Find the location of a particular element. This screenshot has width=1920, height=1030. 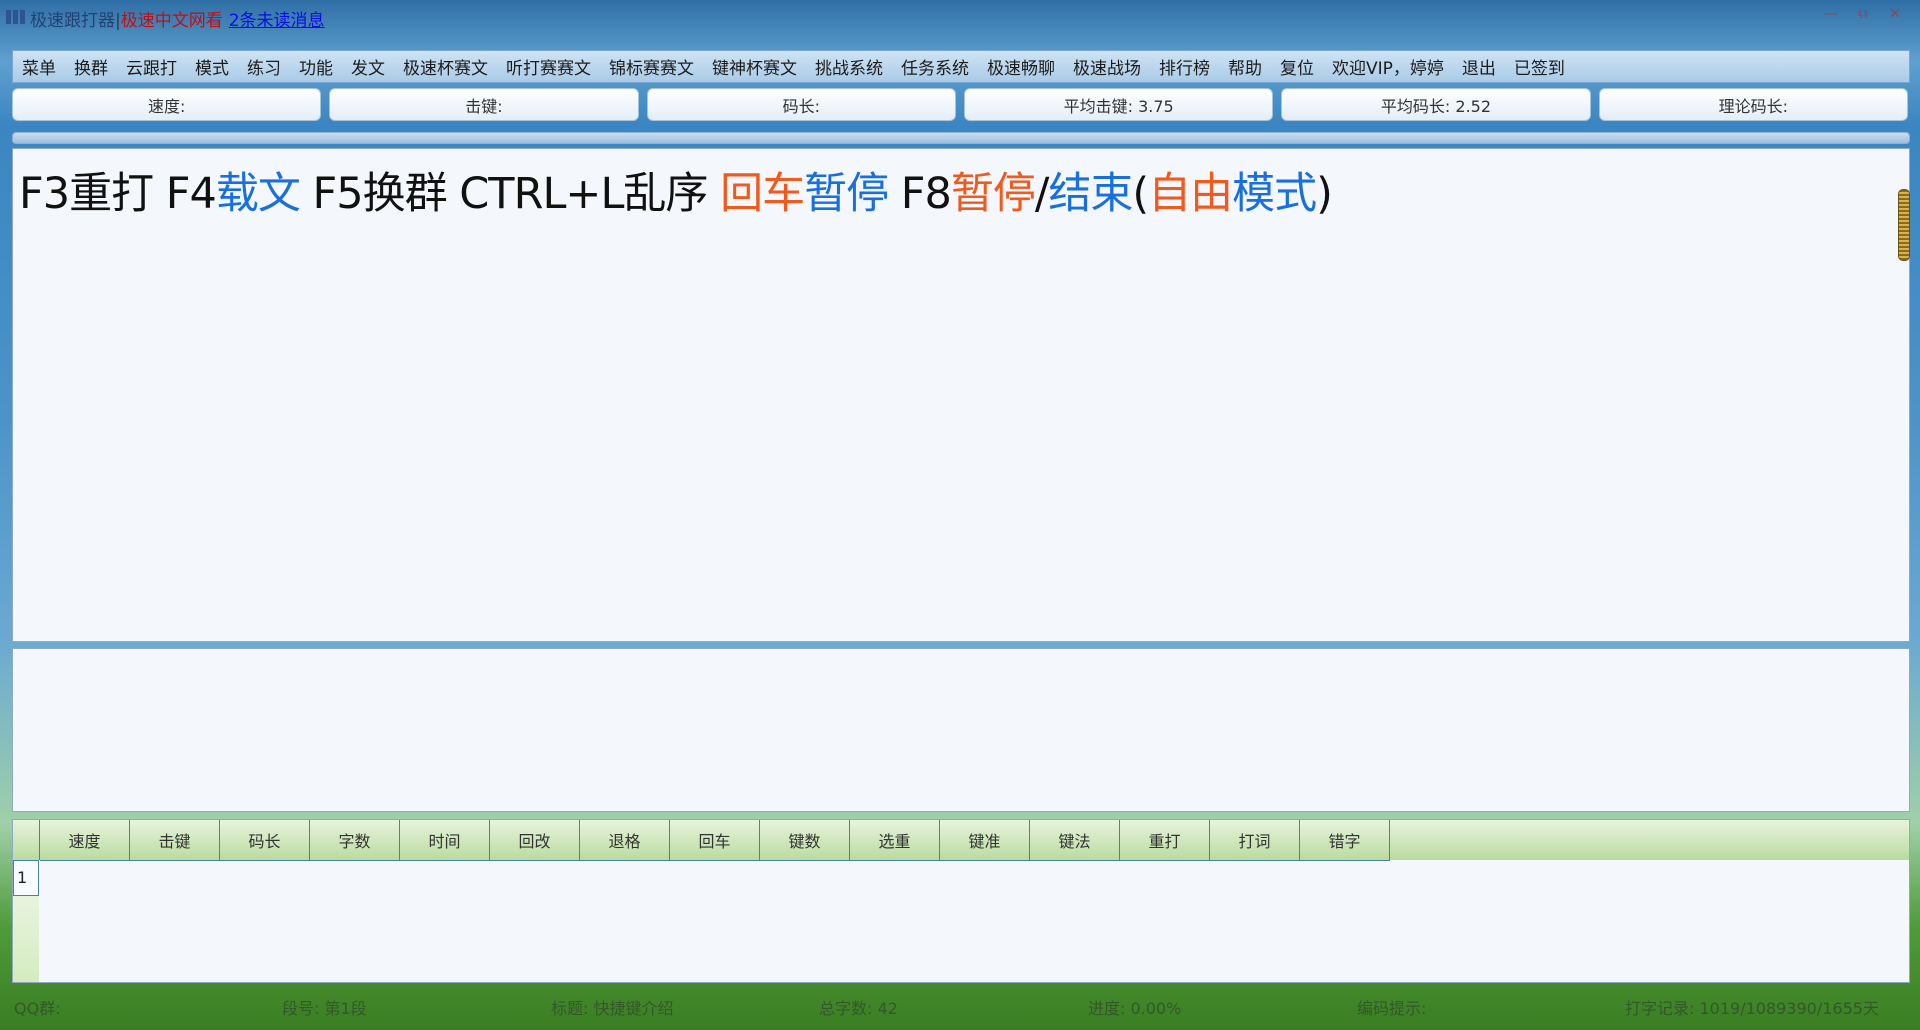

avg-keystroke-stat: 平均击键: 3.75 is located at coordinates (1118, 104).